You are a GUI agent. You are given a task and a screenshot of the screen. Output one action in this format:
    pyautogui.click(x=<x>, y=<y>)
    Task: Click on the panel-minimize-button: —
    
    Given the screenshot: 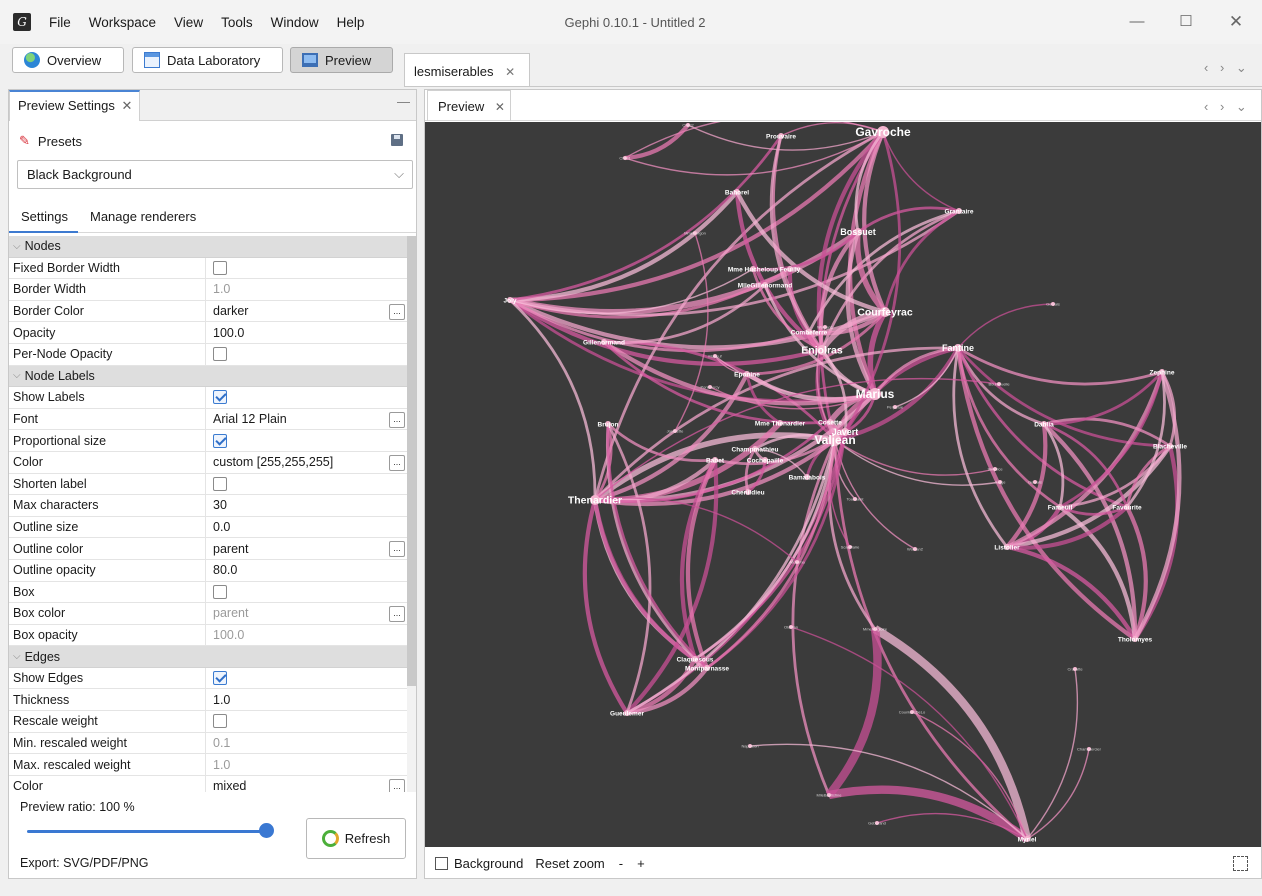 What is the action you would take?
    pyautogui.click(x=403, y=101)
    